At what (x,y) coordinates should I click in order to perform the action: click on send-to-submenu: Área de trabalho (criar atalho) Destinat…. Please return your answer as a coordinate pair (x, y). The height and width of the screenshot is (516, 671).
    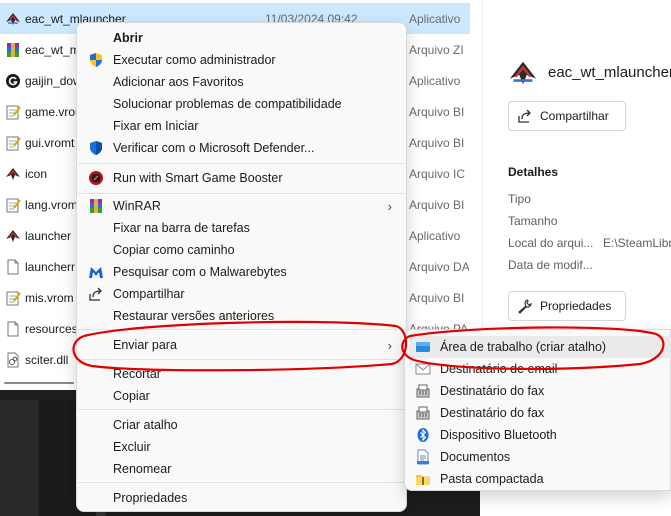
    Looking at the image, I should click on (537, 410).